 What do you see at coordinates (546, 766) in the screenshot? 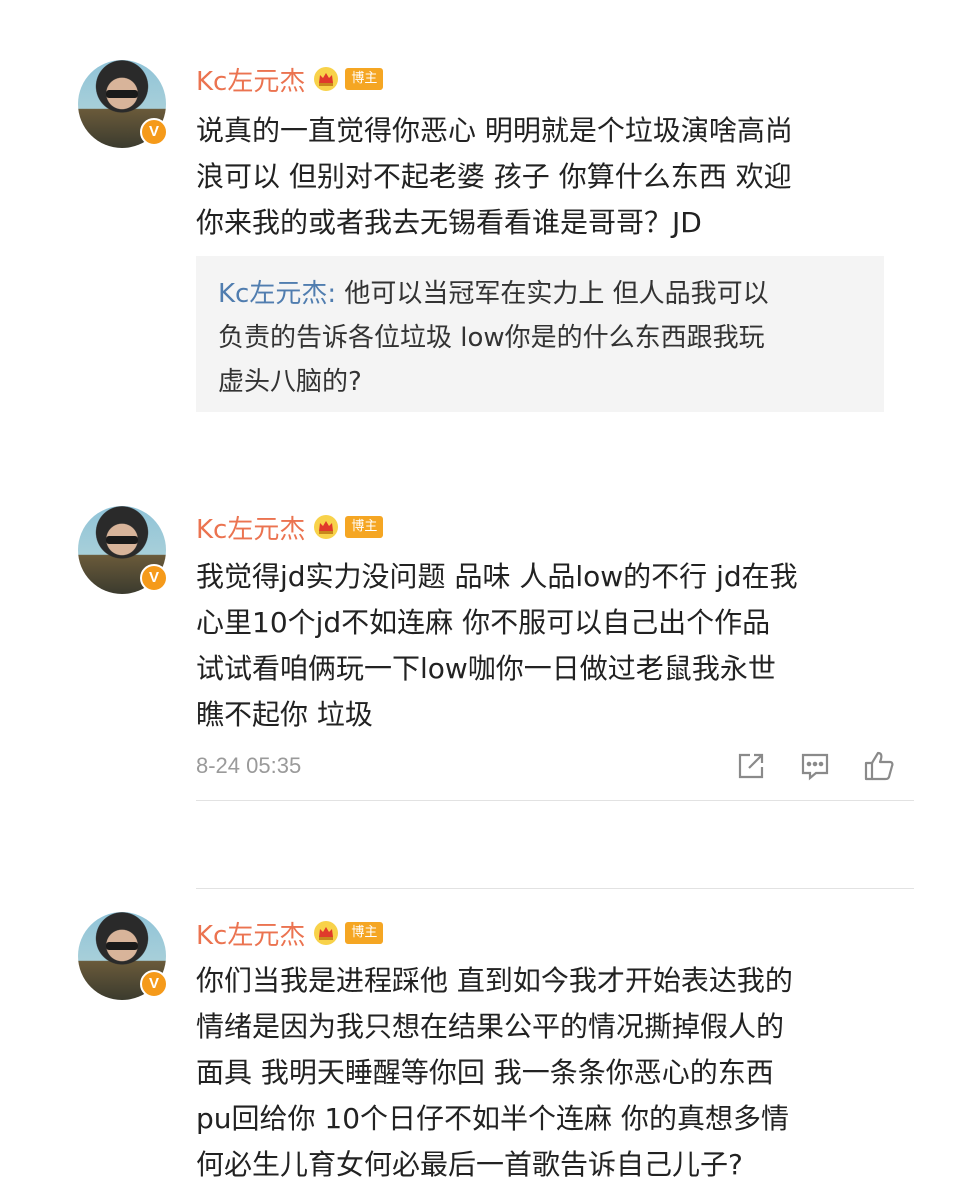
I see `post-meta: 8-24 05:35` at bounding box center [546, 766].